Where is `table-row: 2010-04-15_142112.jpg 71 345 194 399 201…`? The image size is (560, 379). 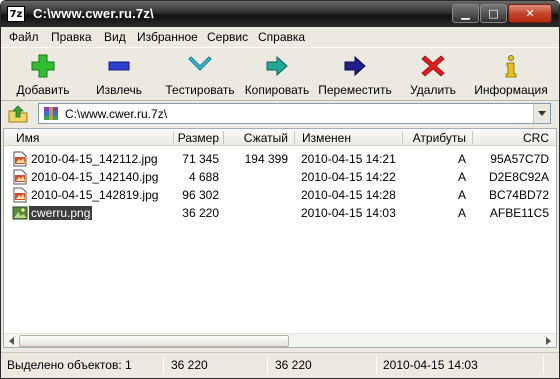 table-row: 2010-04-15_142112.jpg 71 345 194 399 201… is located at coordinates (280, 159).